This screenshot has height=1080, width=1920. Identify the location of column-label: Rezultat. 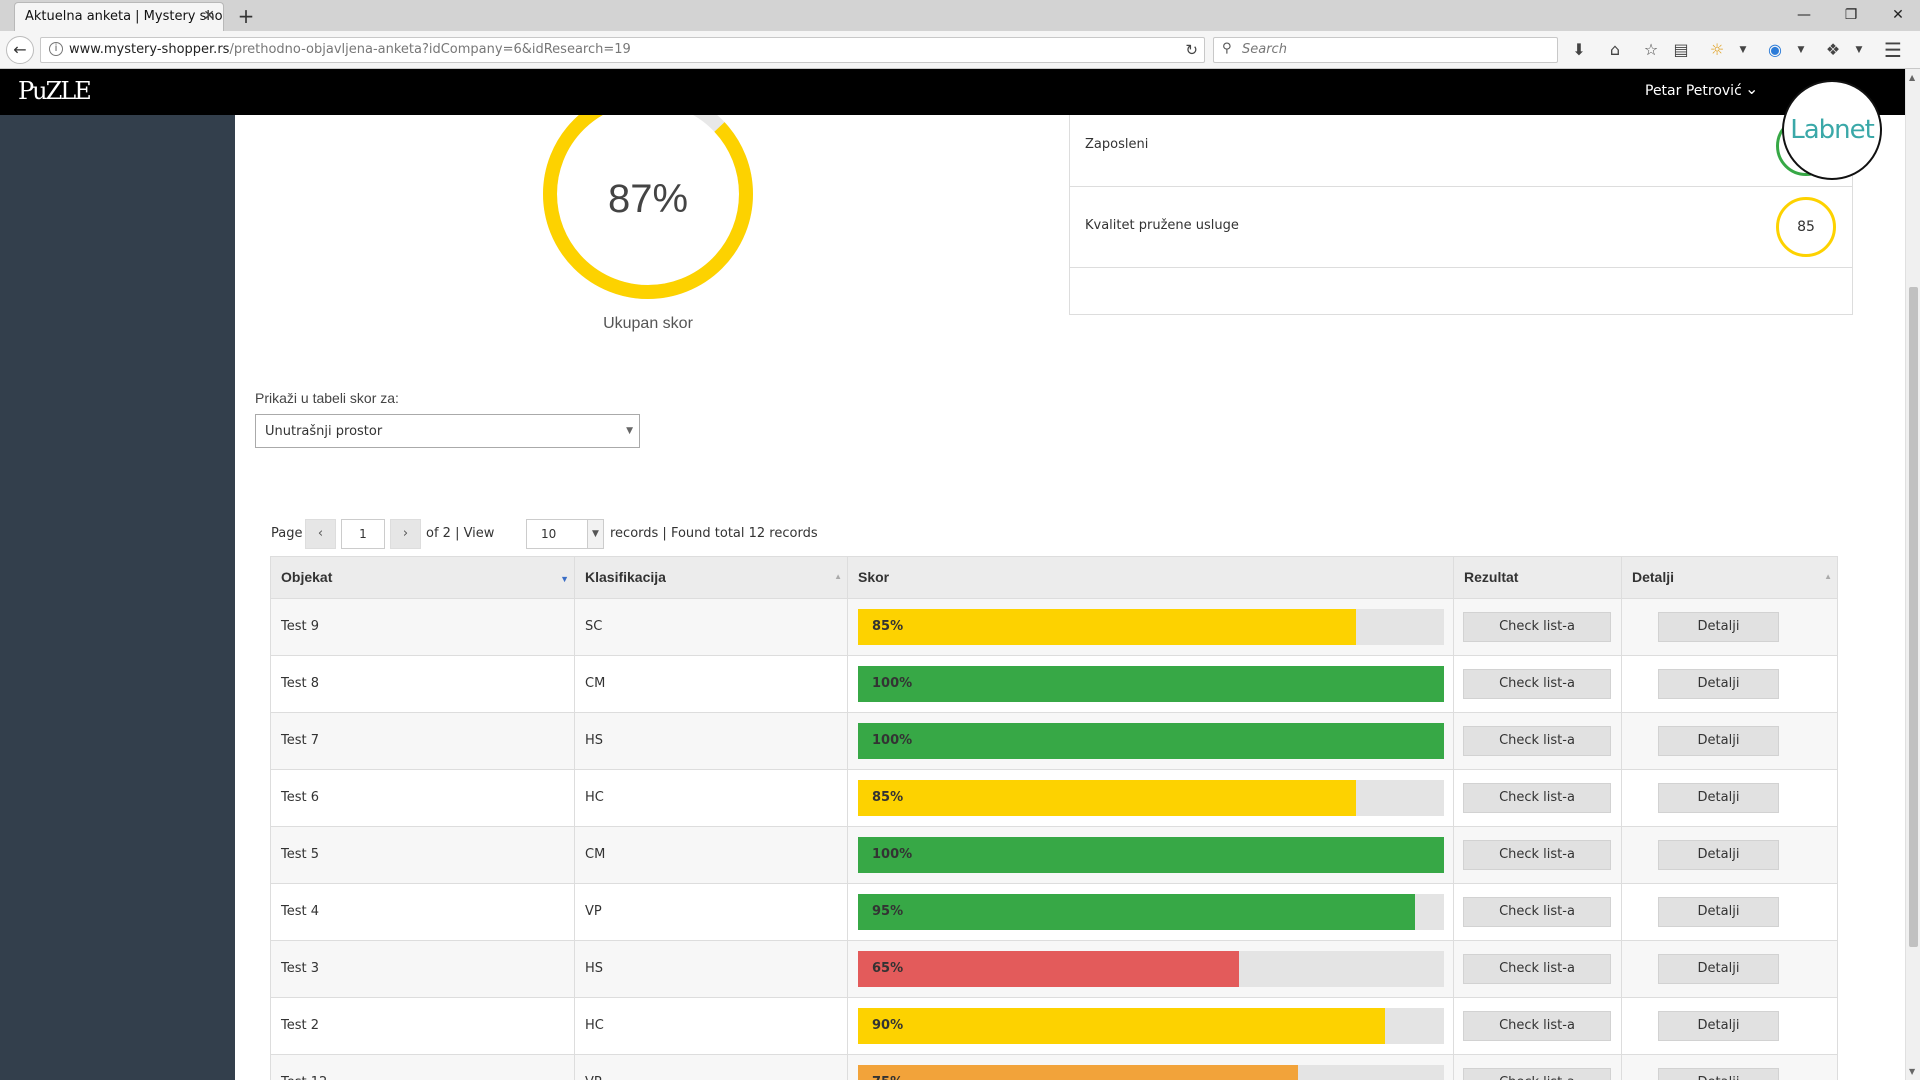
(1491, 577).